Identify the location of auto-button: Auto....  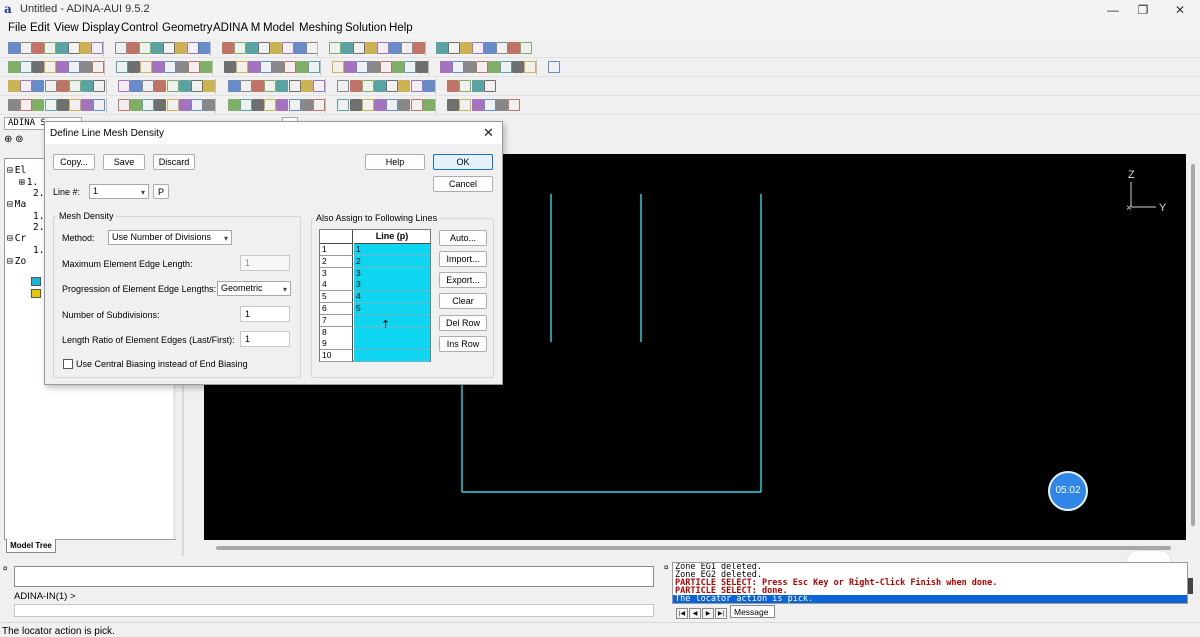
(463, 238).